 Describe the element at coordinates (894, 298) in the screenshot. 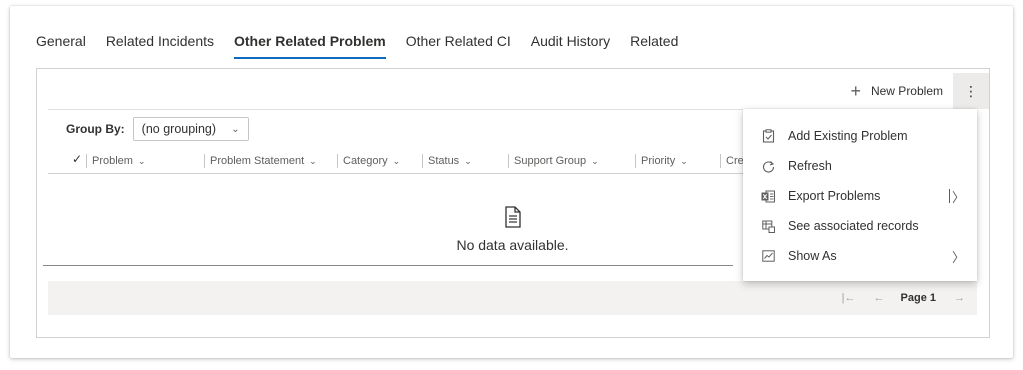

I see `pager: |← ← Page 1 →` at that location.